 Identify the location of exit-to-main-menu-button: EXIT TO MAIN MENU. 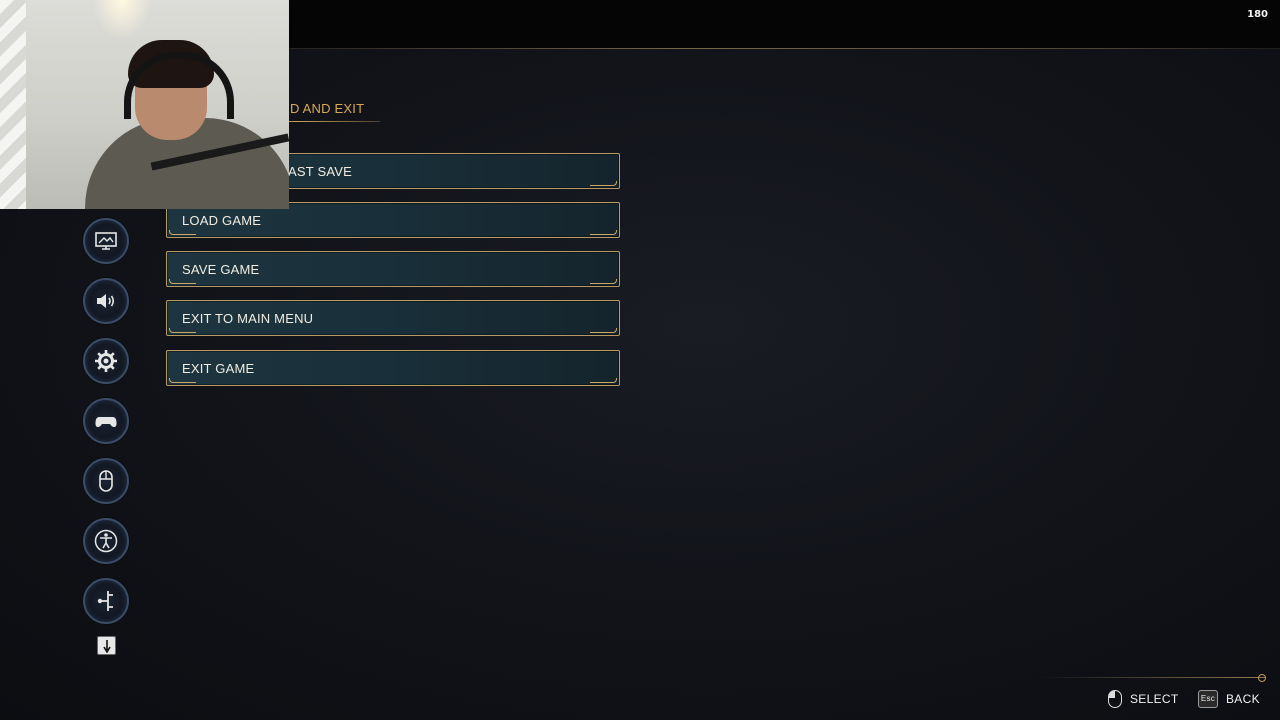
(393, 318).